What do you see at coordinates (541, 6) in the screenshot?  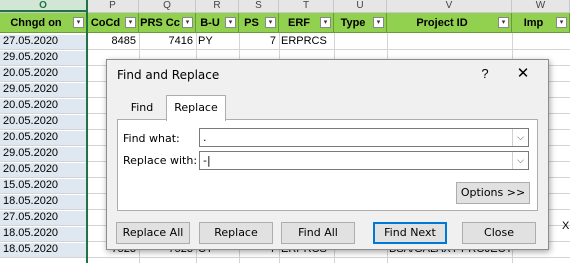 I see `col-letter-w: W` at bounding box center [541, 6].